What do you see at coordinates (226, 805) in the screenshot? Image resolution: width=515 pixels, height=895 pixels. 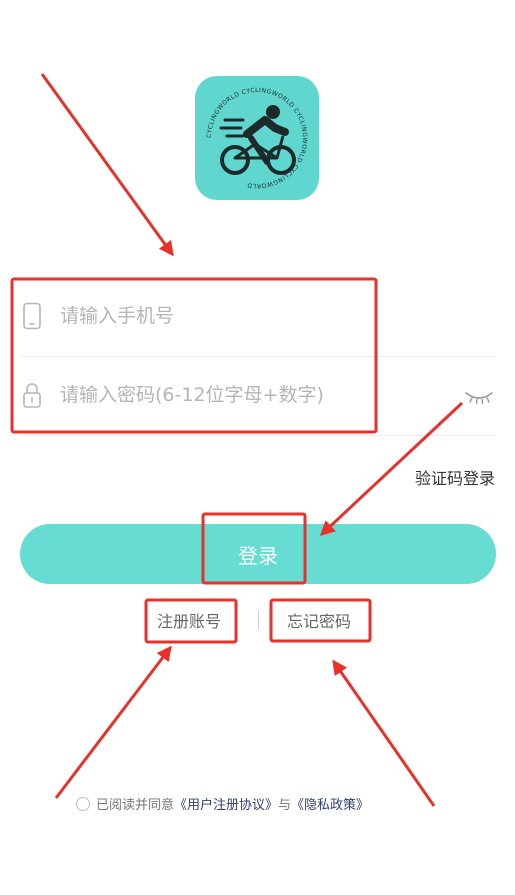 I see `user-agreement-link: 《用户注册协议》` at bounding box center [226, 805].